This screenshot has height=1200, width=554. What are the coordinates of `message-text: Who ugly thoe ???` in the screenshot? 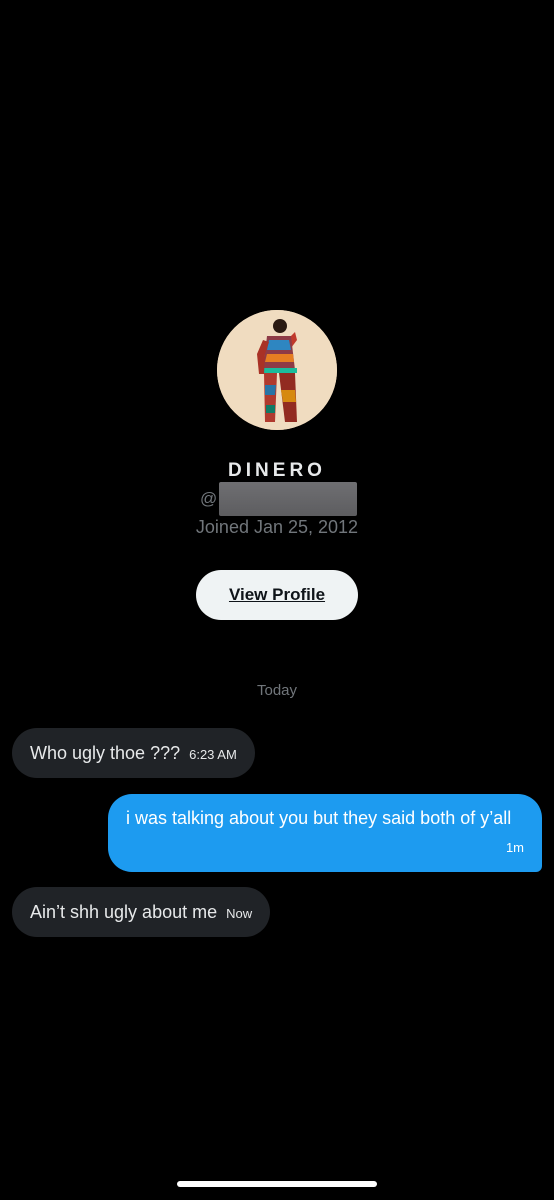 It's located at (105, 753).